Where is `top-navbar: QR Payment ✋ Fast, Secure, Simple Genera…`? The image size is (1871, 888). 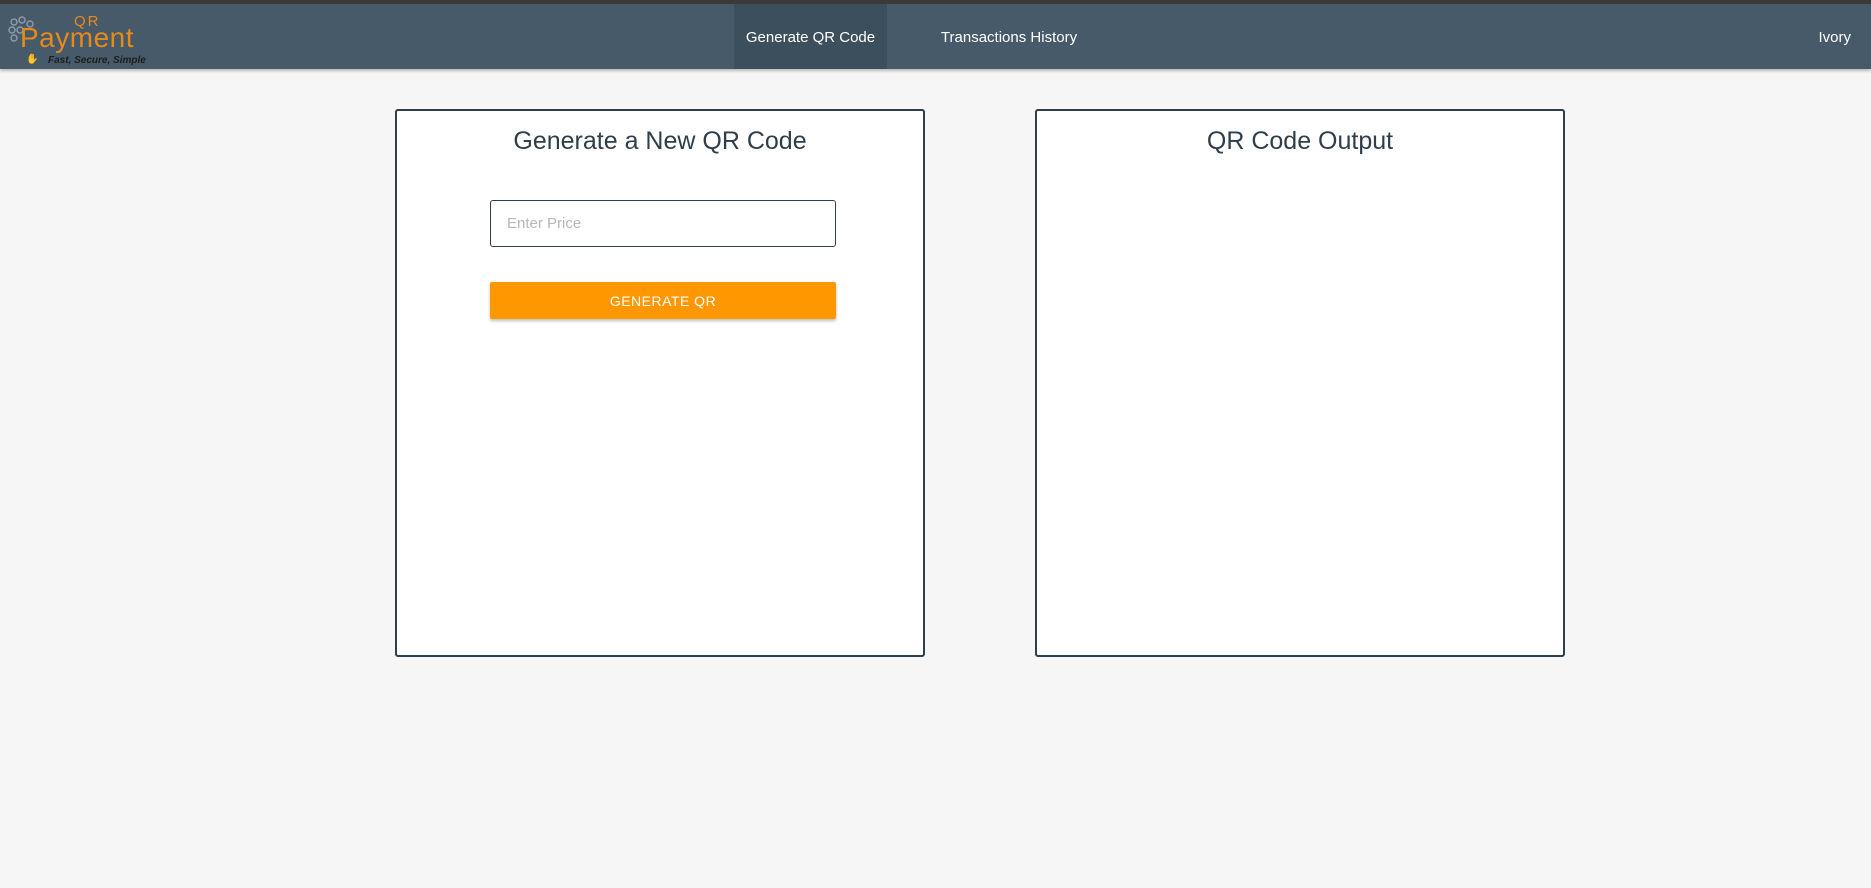
top-navbar: QR Payment ✋ Fast, Secure, Simple Genera… is located at coordinates (935, 34).